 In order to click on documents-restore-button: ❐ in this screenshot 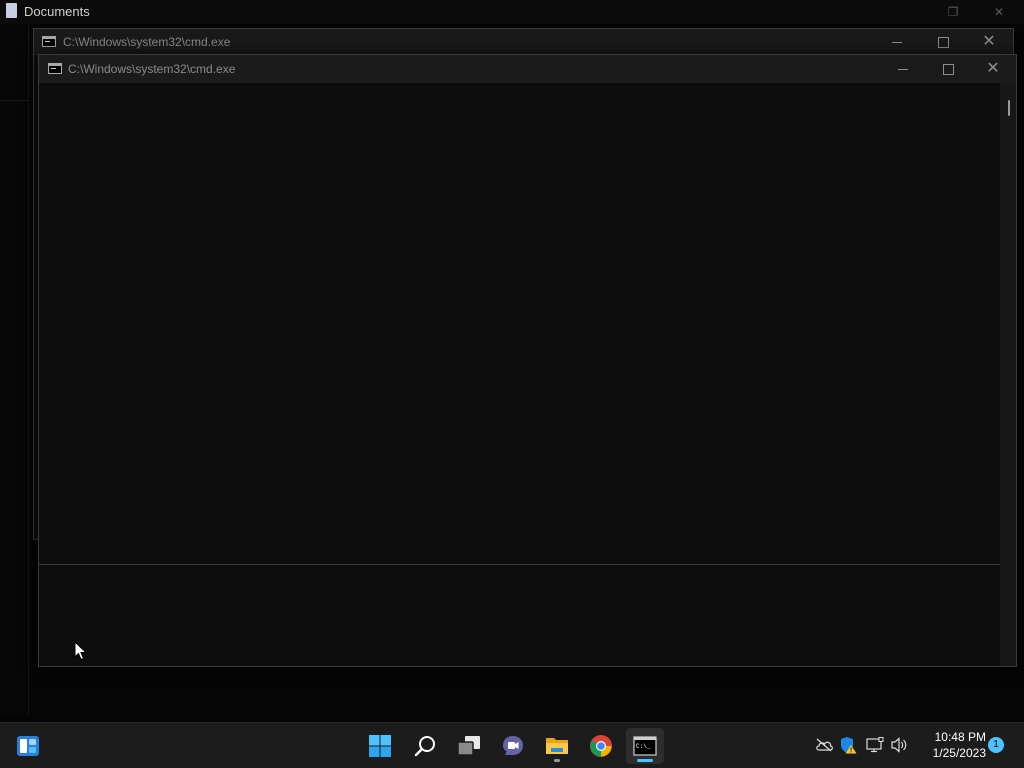, I will do `click(953, 12)`.